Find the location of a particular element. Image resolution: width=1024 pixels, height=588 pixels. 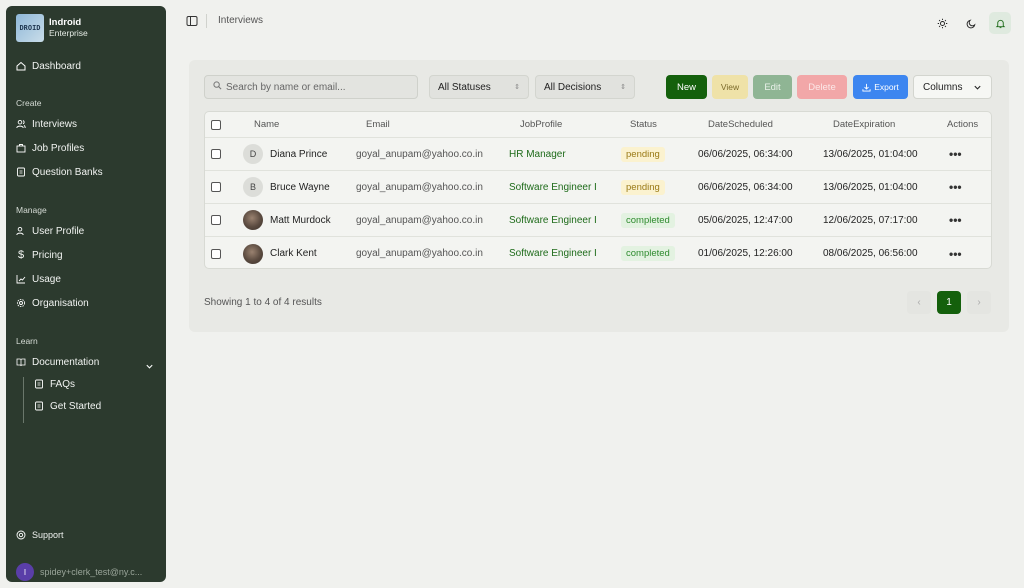

sidebar-item-label: Interviews is located at coordinates (55, 124).